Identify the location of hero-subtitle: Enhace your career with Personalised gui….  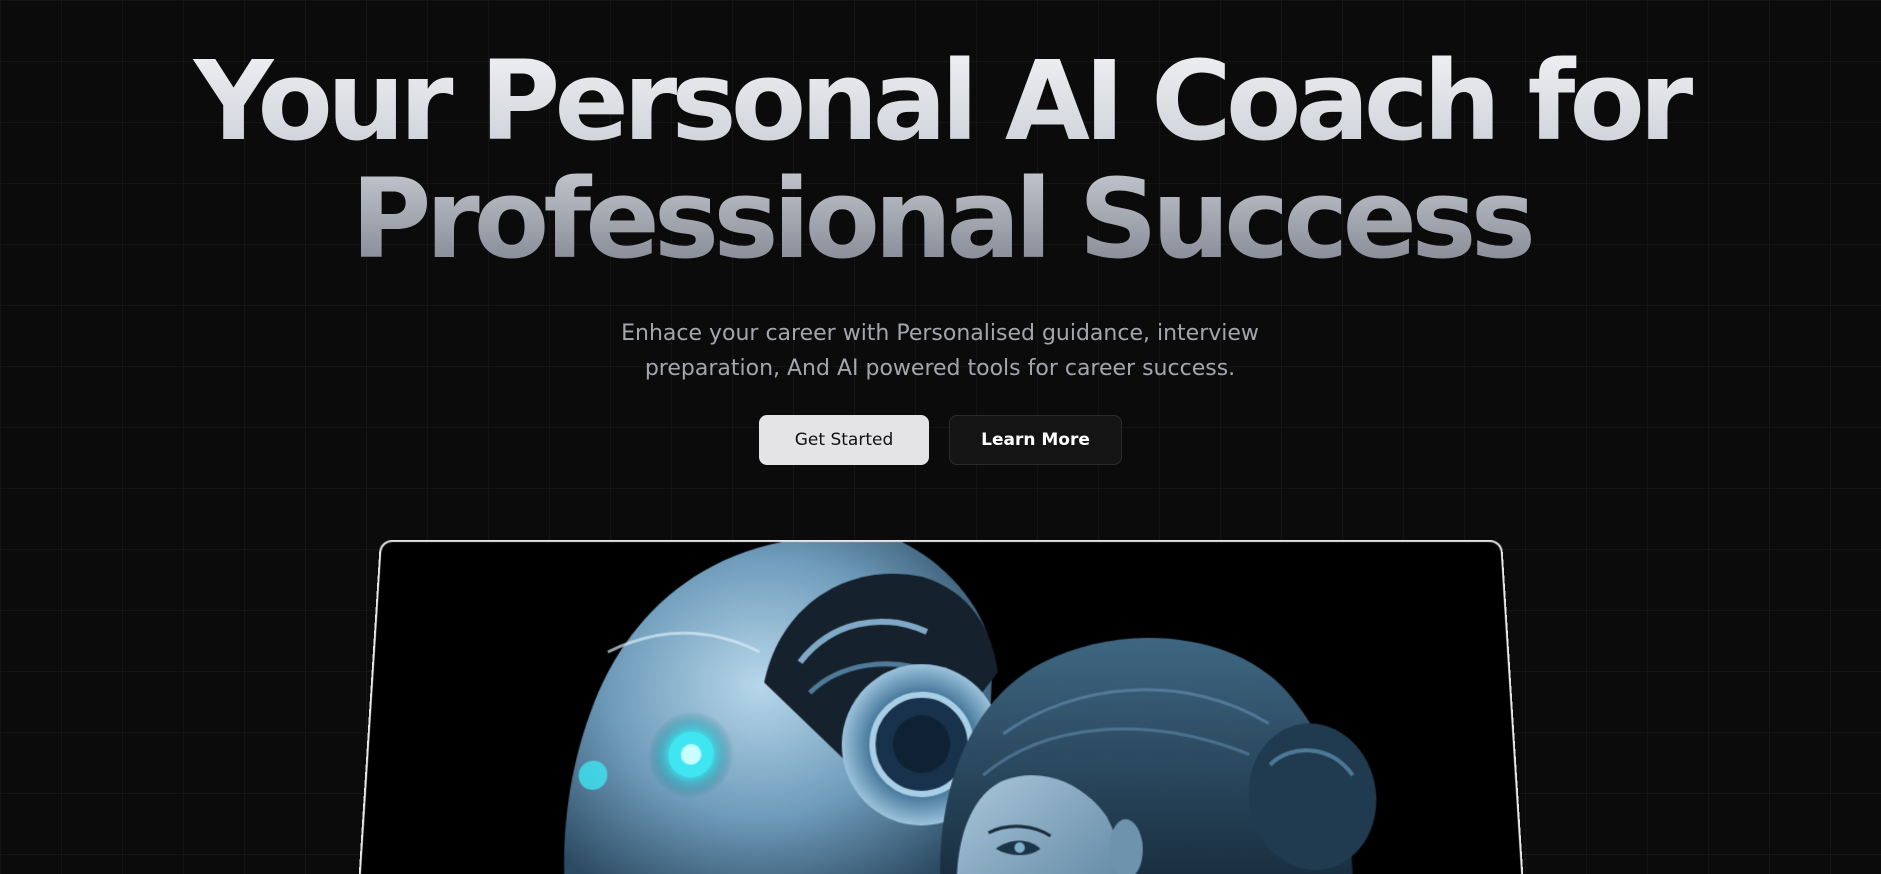
(940, 351).